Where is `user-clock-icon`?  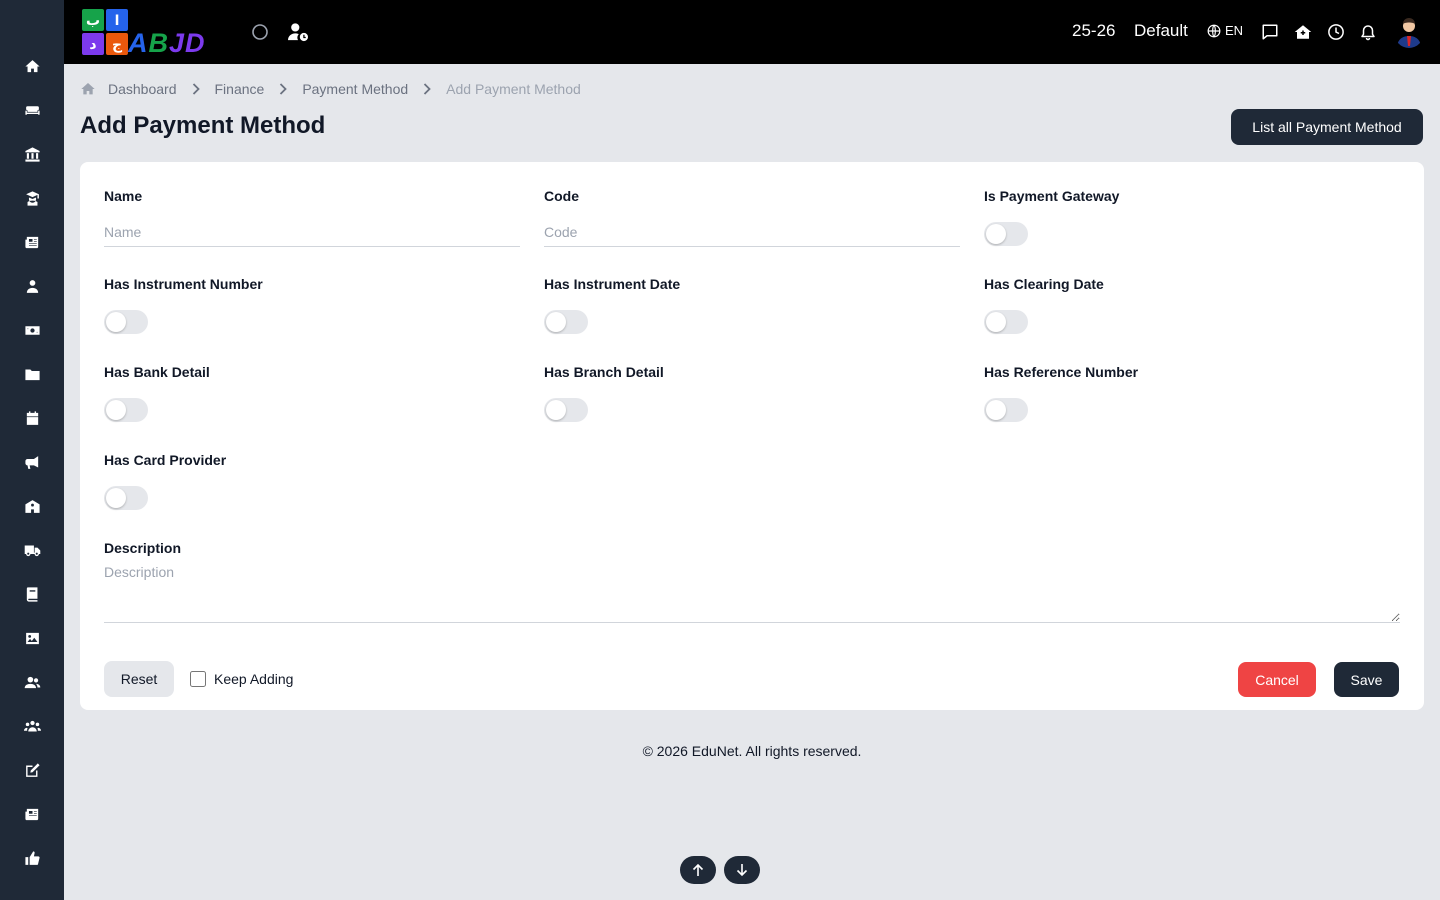
user-clock-icon is located at coordinates (298, 32).